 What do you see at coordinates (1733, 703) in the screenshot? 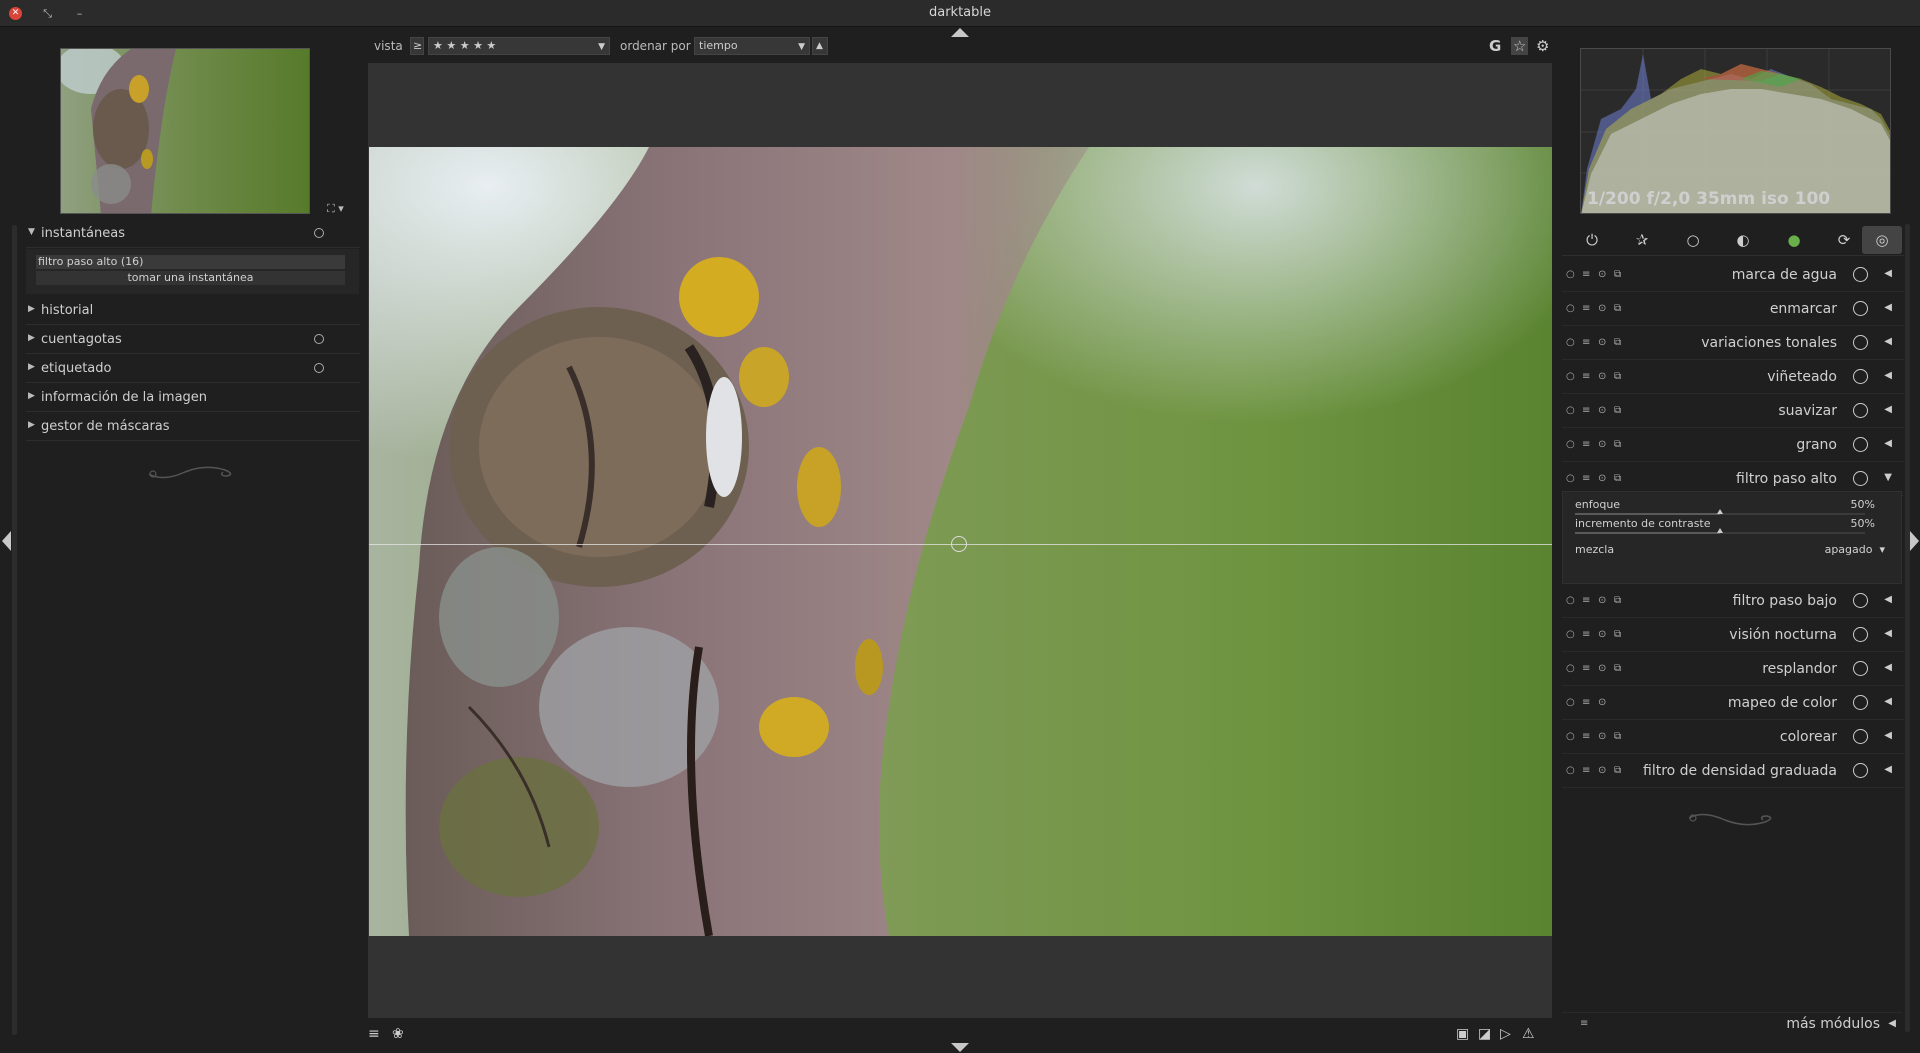
I see `module-colormapping: ○ ≡ ⊙ mapeo de color ◀` at bounding box center [1733, 703].